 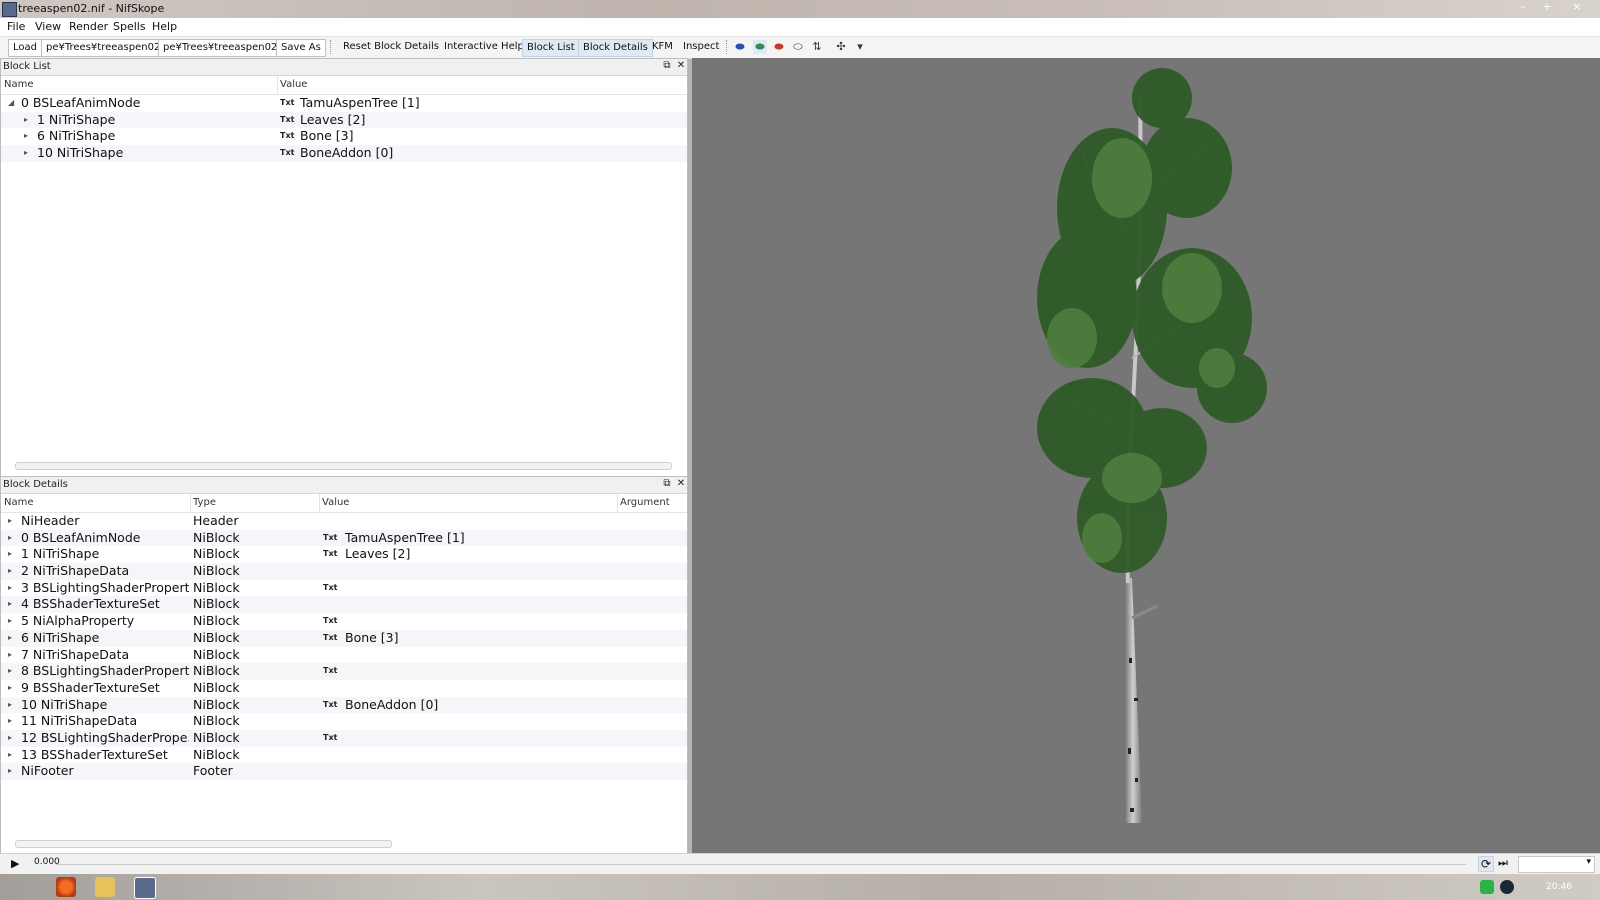 I want to click on block-details-row: ▸ 11 NiTriShapeData NiBlock, so click(x=344, y=721).